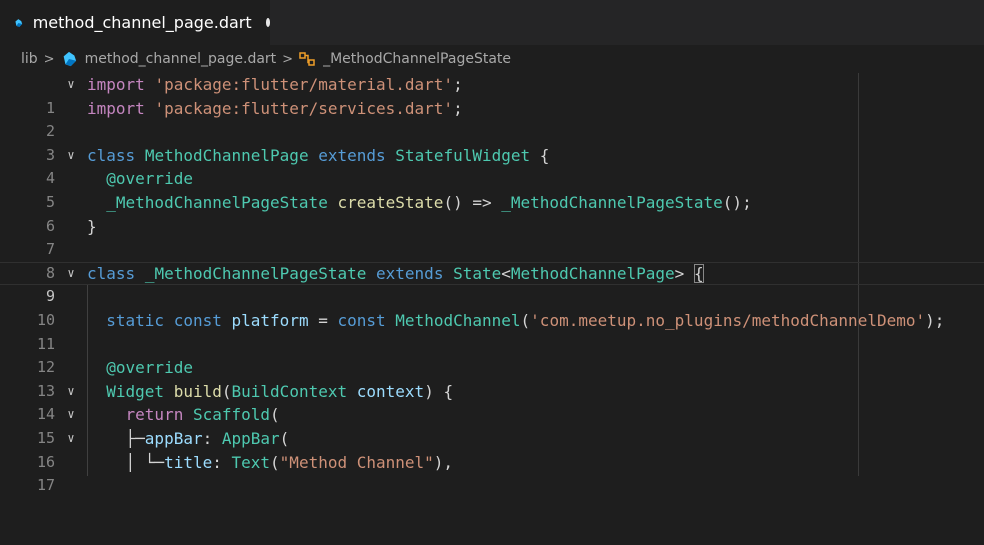 This screenshot has height=545, width=984. What do you see at coordinates (492, 260) in the screenshot?
I see `code-line: 8` at bounding box center [492, 260].